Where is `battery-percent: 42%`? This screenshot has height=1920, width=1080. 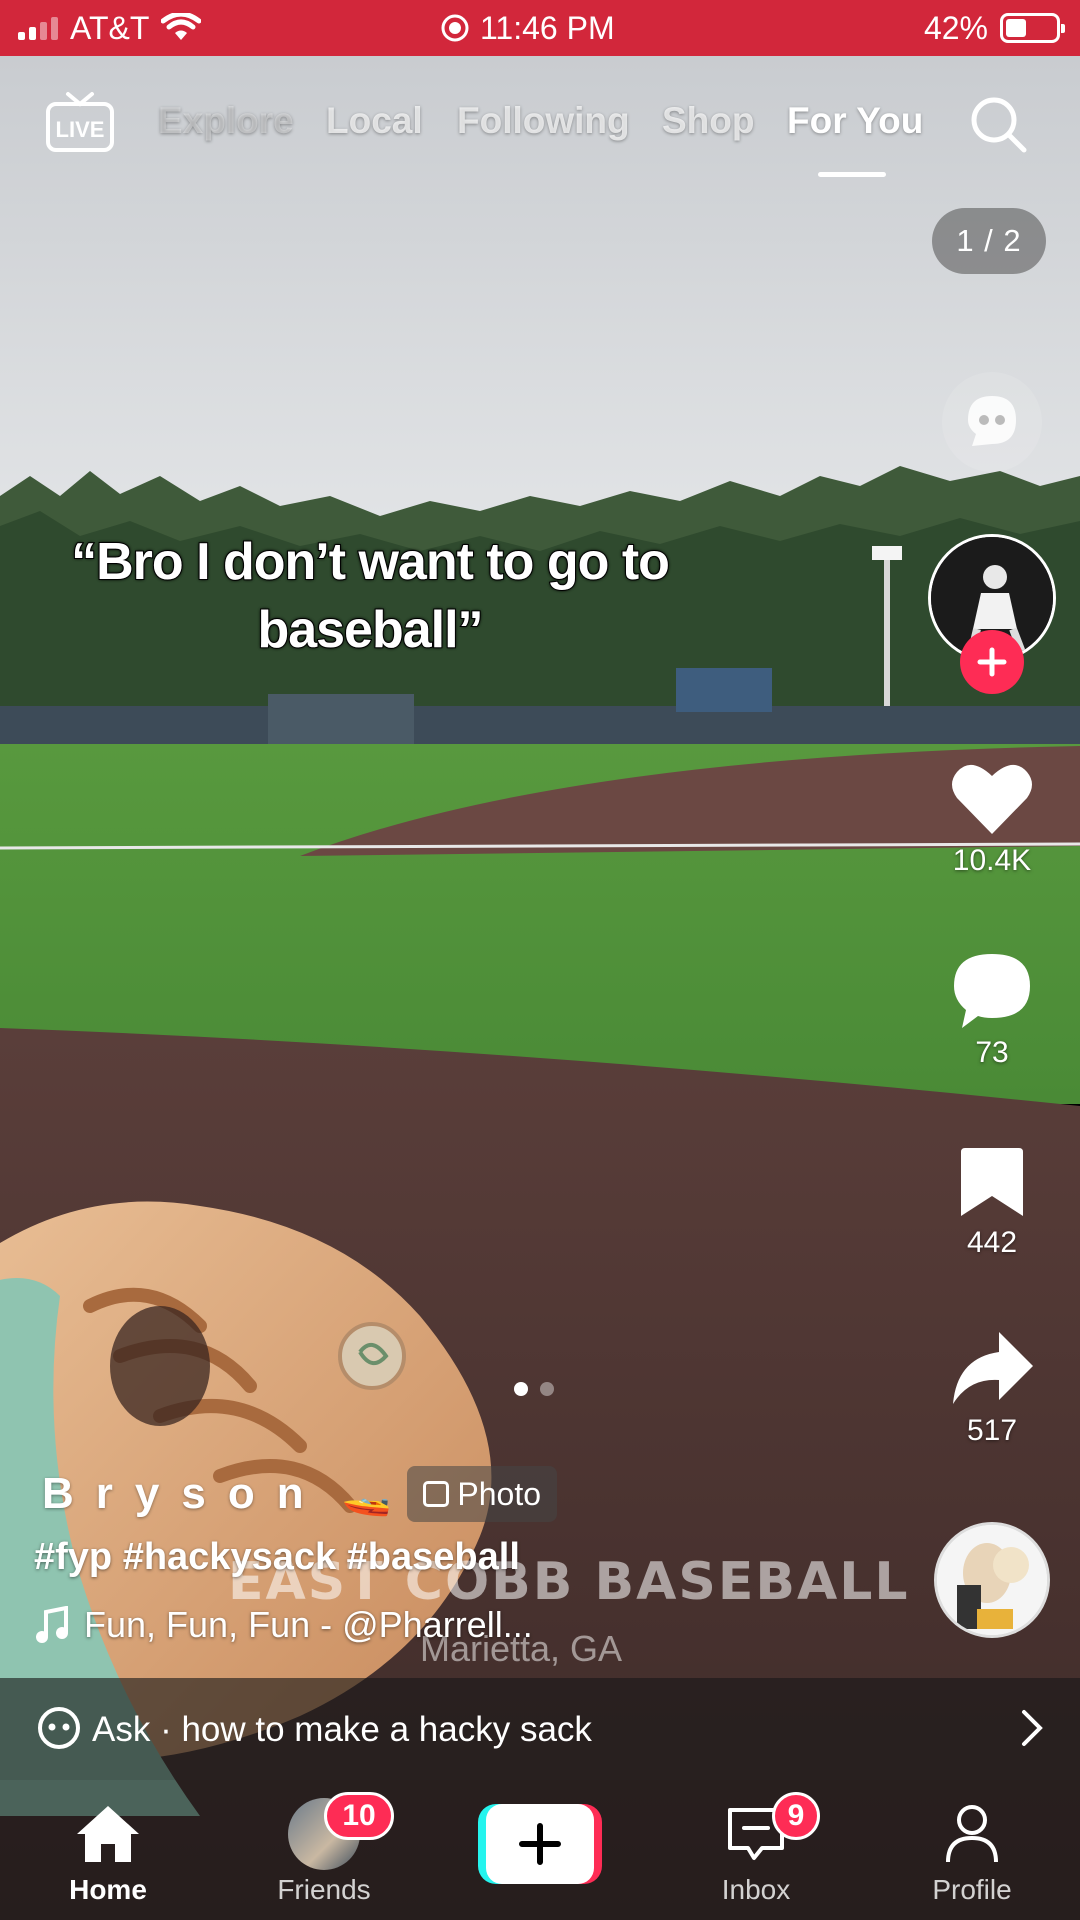
battery-percent: 42% is located at coordinates (955, 27).